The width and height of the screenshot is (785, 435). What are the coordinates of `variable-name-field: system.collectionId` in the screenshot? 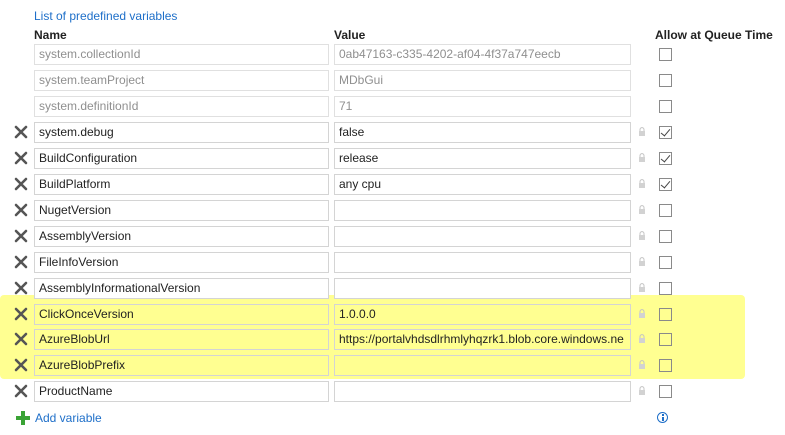 It's located at (181, 54).